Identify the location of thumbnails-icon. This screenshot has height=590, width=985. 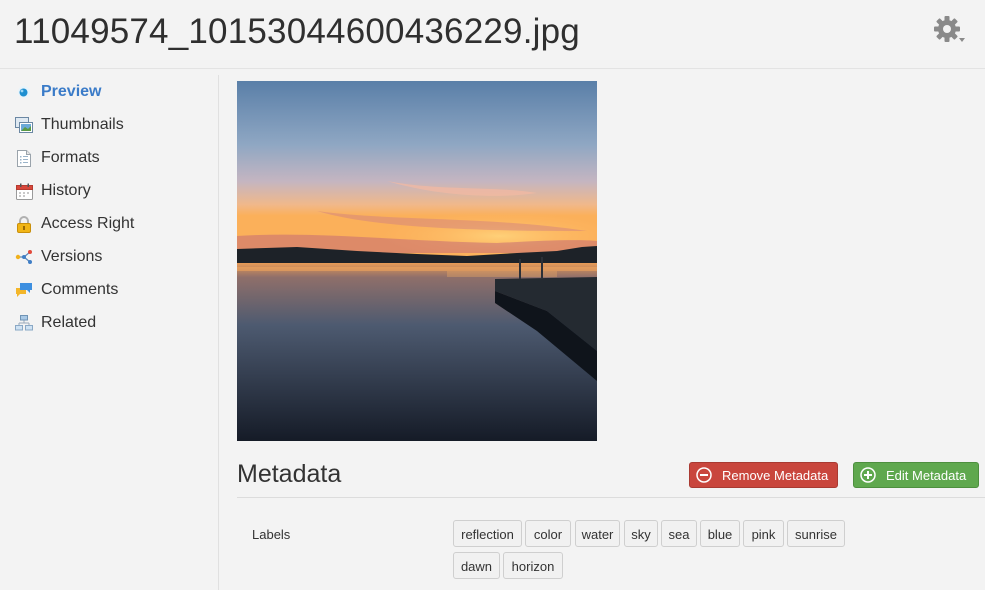
(24, 125).